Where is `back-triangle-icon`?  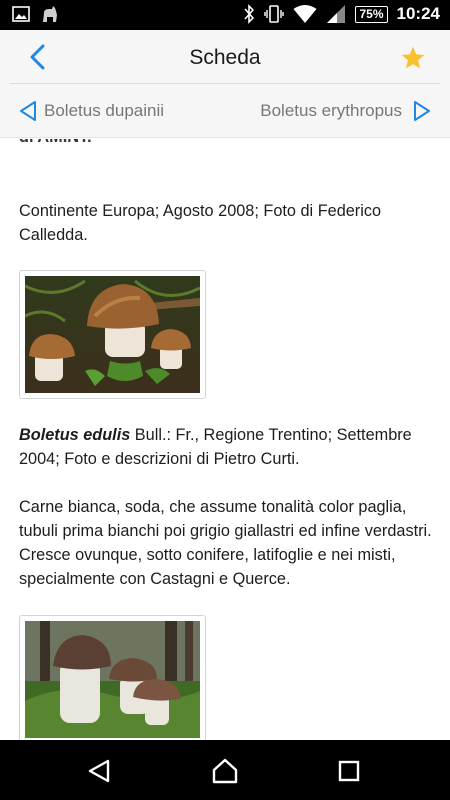
back-triangle-icon is located at coordinates (99, 771).